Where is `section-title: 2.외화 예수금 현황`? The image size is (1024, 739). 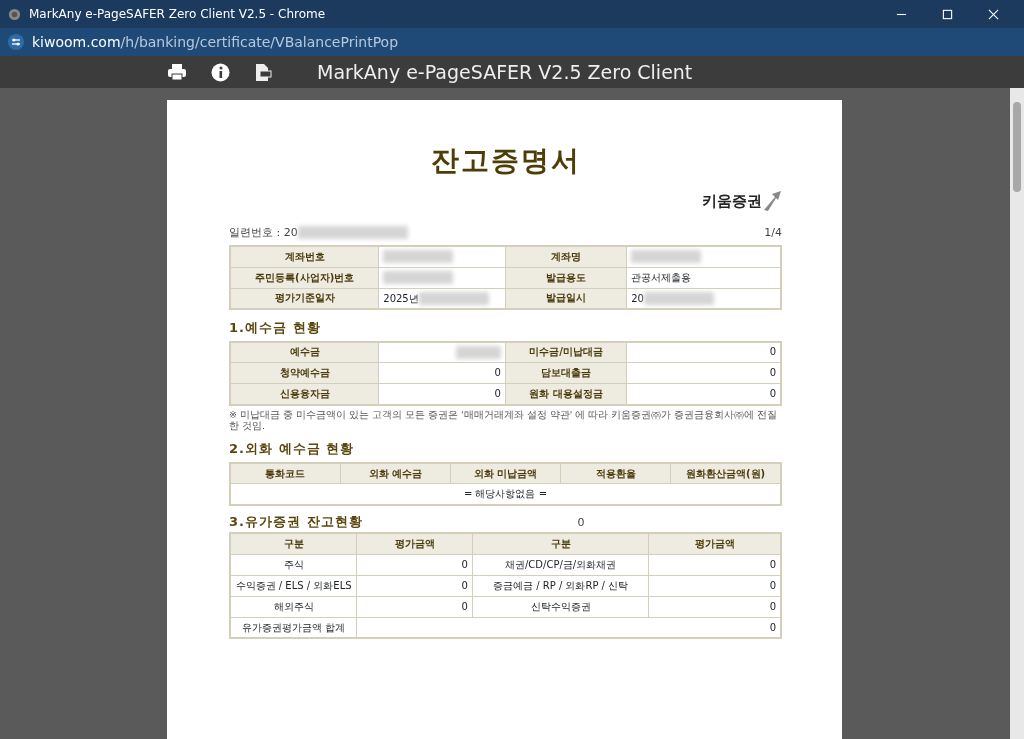 section-title: 2.외화 예수금 현황 is located at coordinates (292, 449).